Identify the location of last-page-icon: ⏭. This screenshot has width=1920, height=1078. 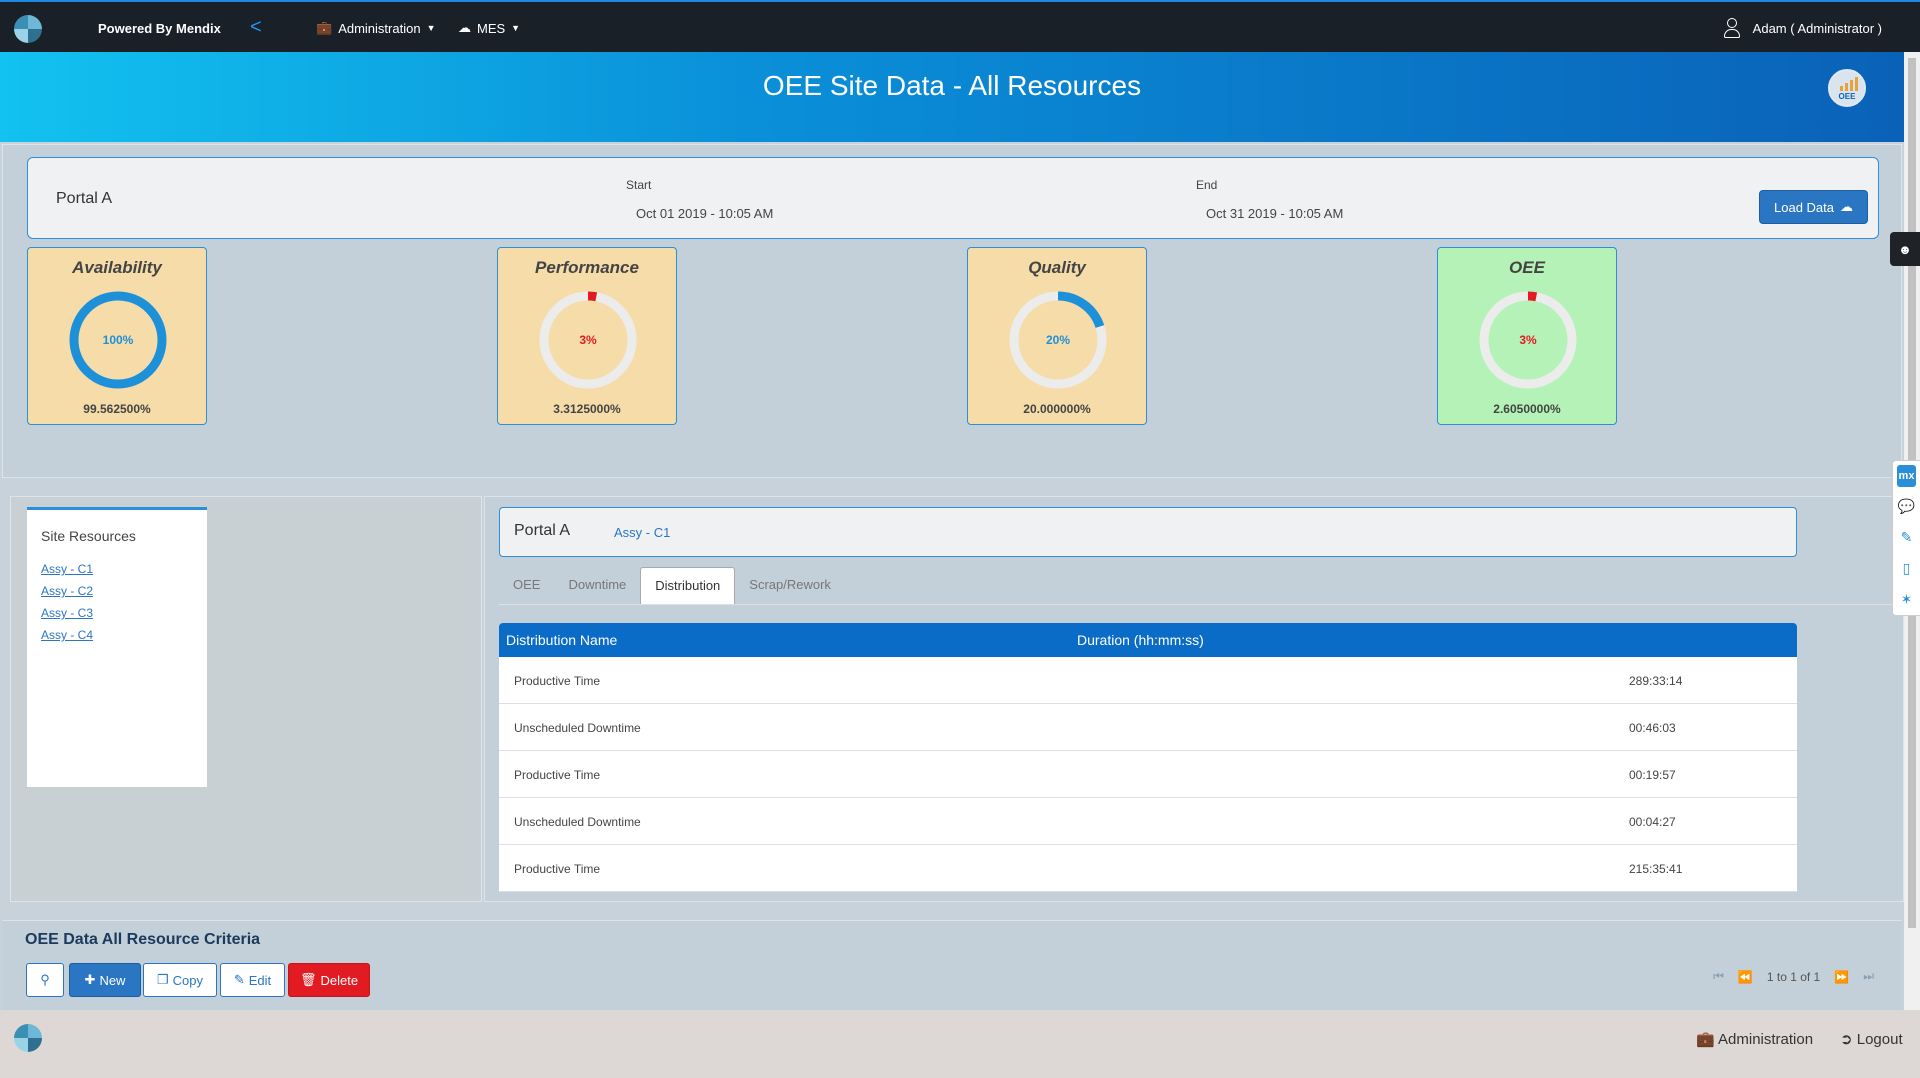
(1868, 976).